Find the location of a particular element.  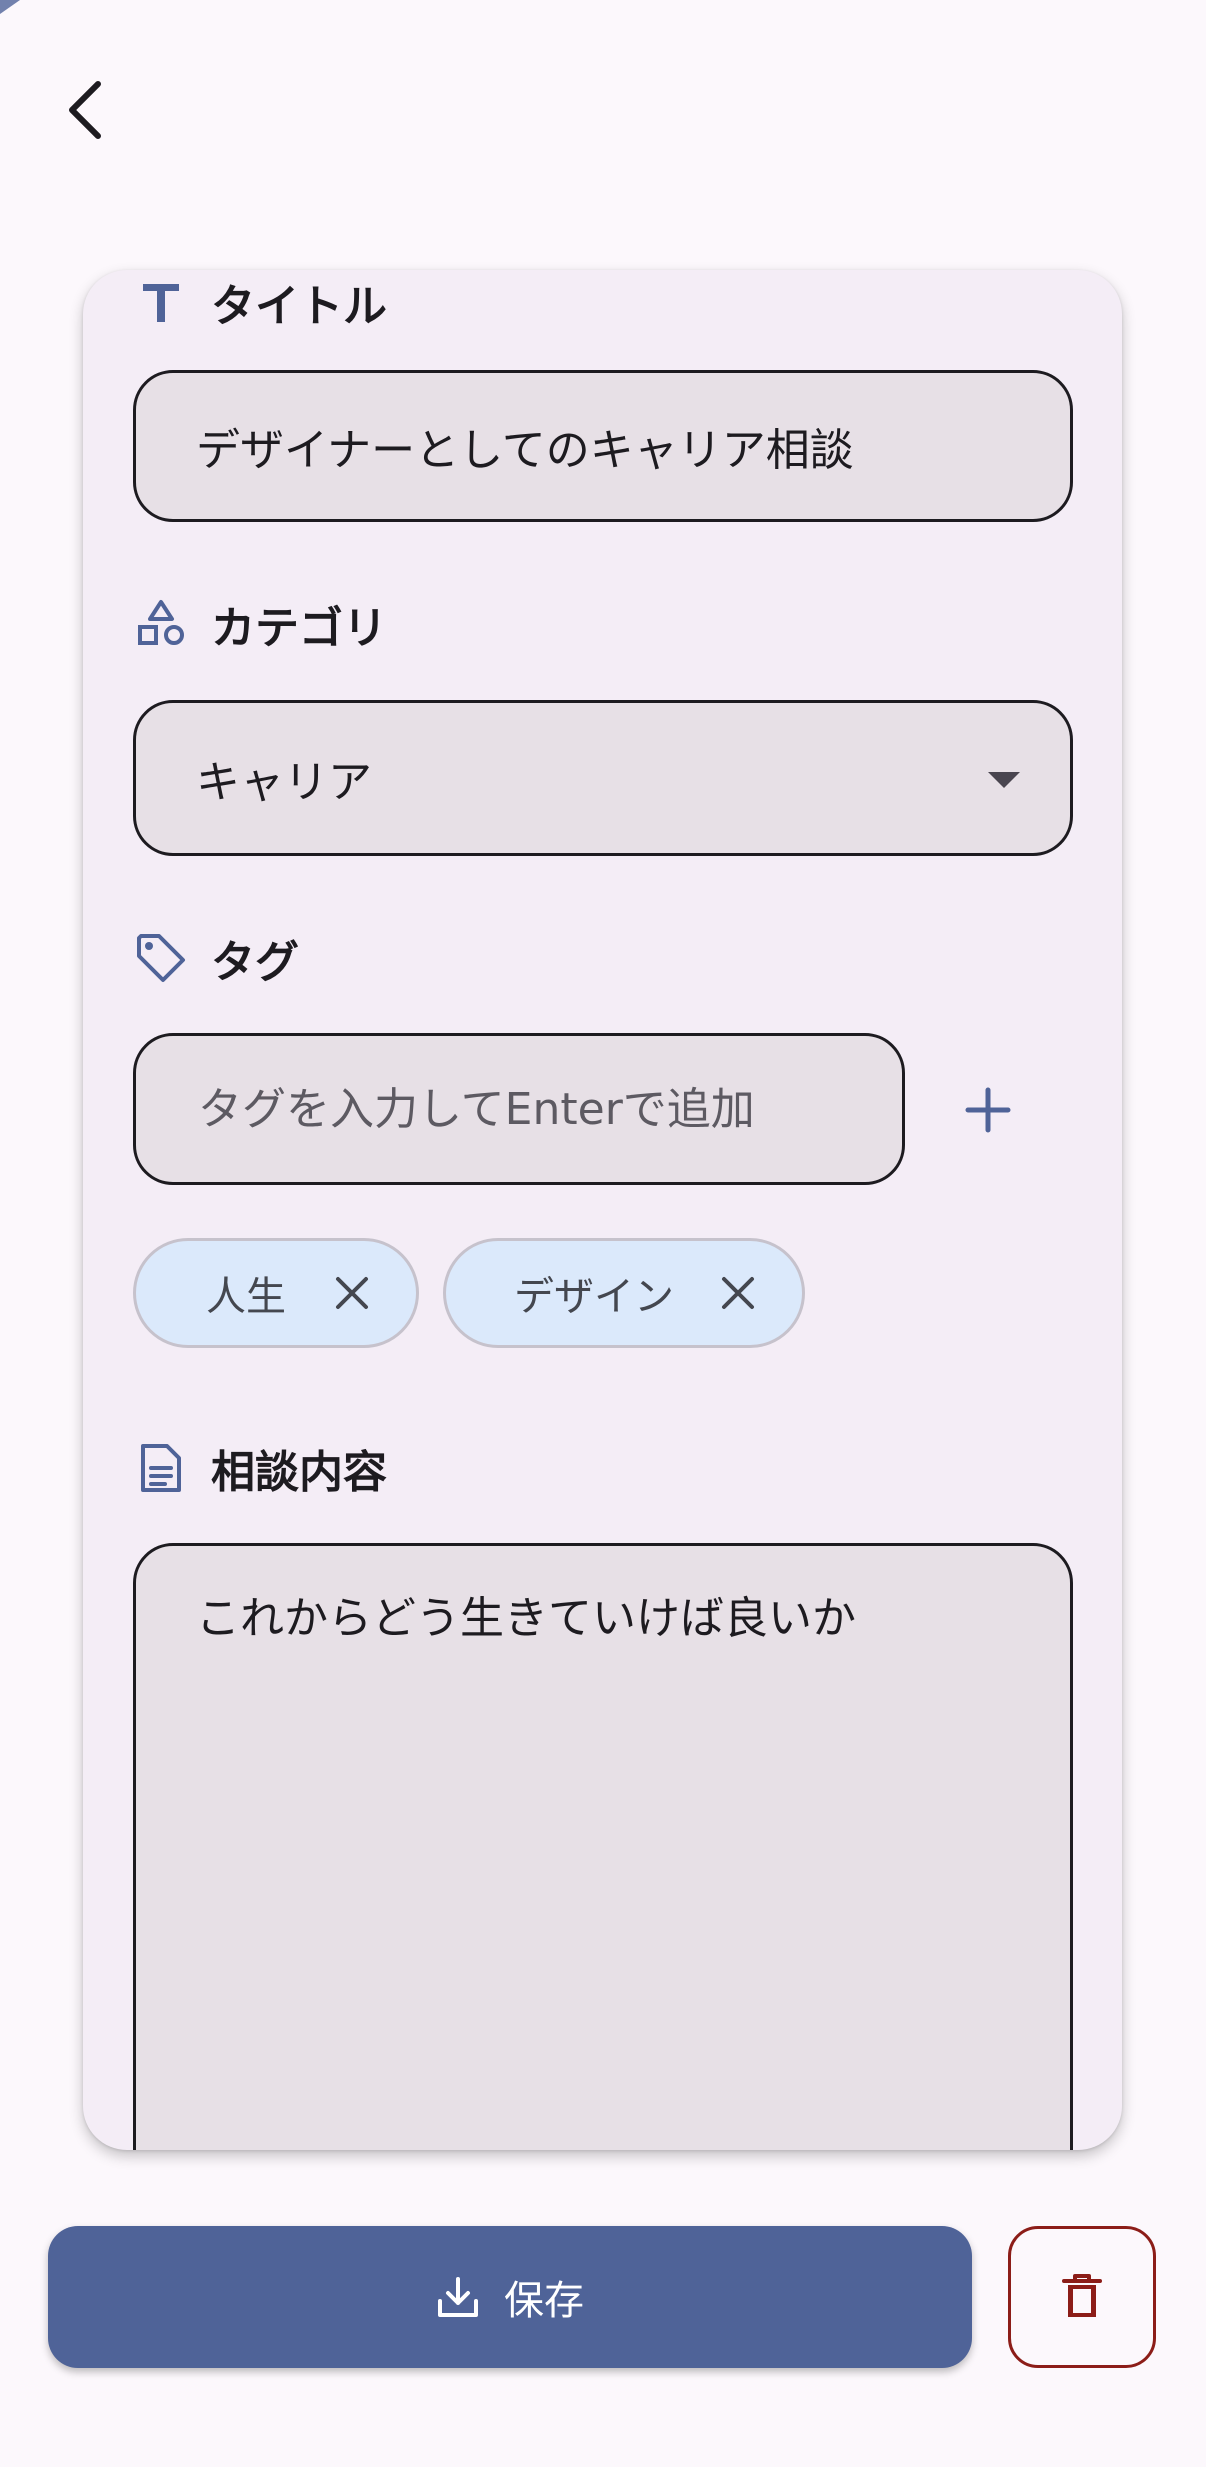

title-value: デザイナーとしてのキャリア相談 is located at coordinates (525, 446).